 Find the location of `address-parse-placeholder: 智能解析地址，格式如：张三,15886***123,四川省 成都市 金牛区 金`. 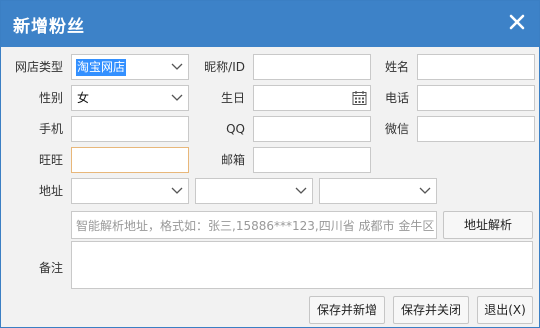

address-parse-placeholder: 智能解析地址，格式如：张三,15886***123,四川省 成都市 金牛区 金 is located at coordinates (256, 226).